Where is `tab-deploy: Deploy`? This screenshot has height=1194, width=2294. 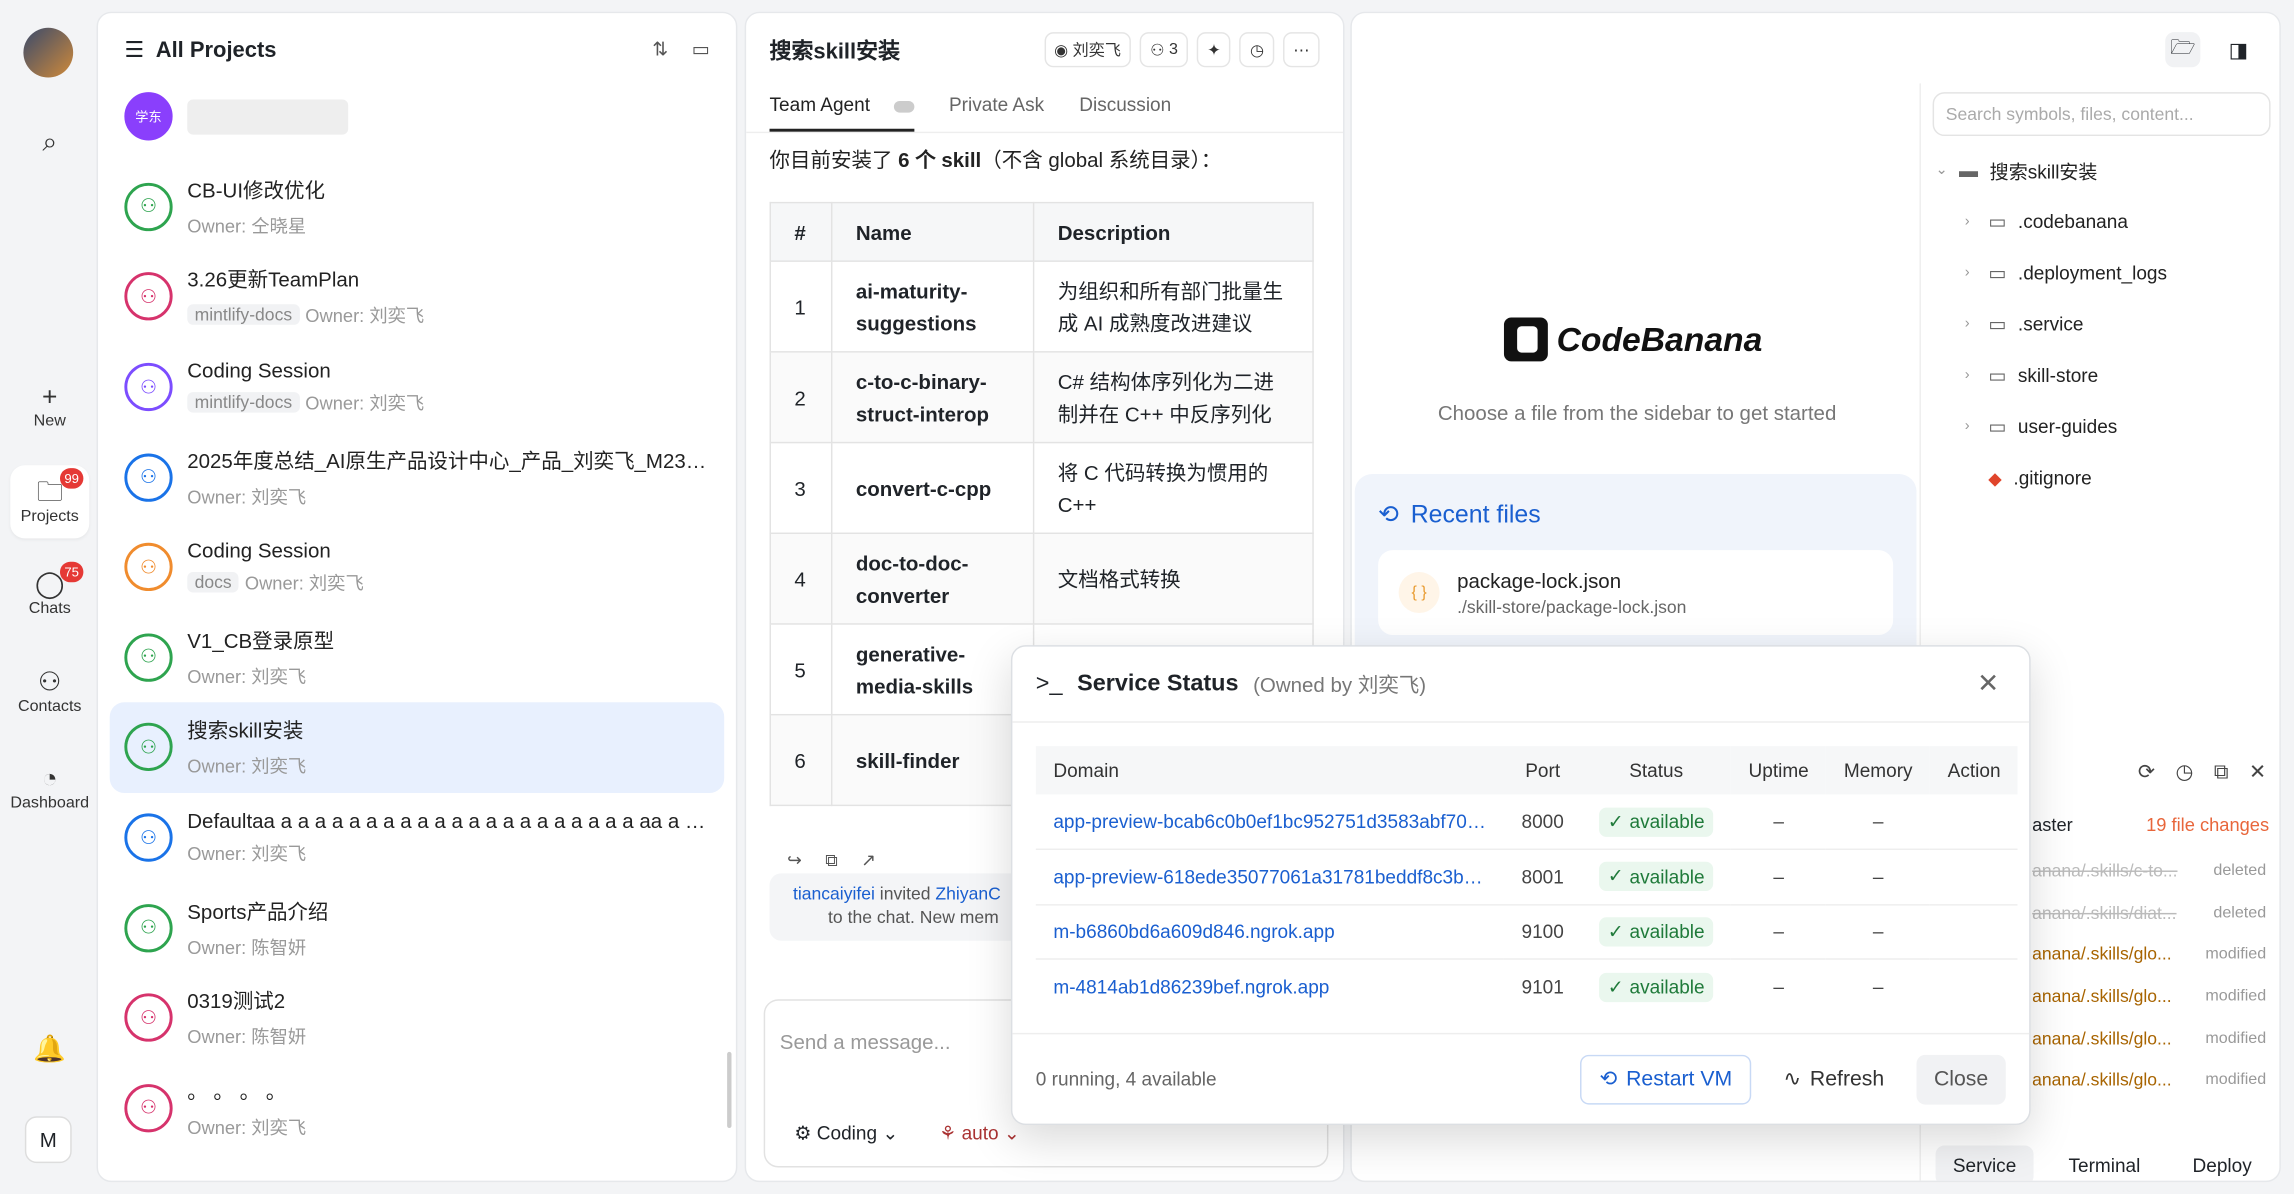
tab-deploy: Deploy is located at coordinates (2222, 1163).